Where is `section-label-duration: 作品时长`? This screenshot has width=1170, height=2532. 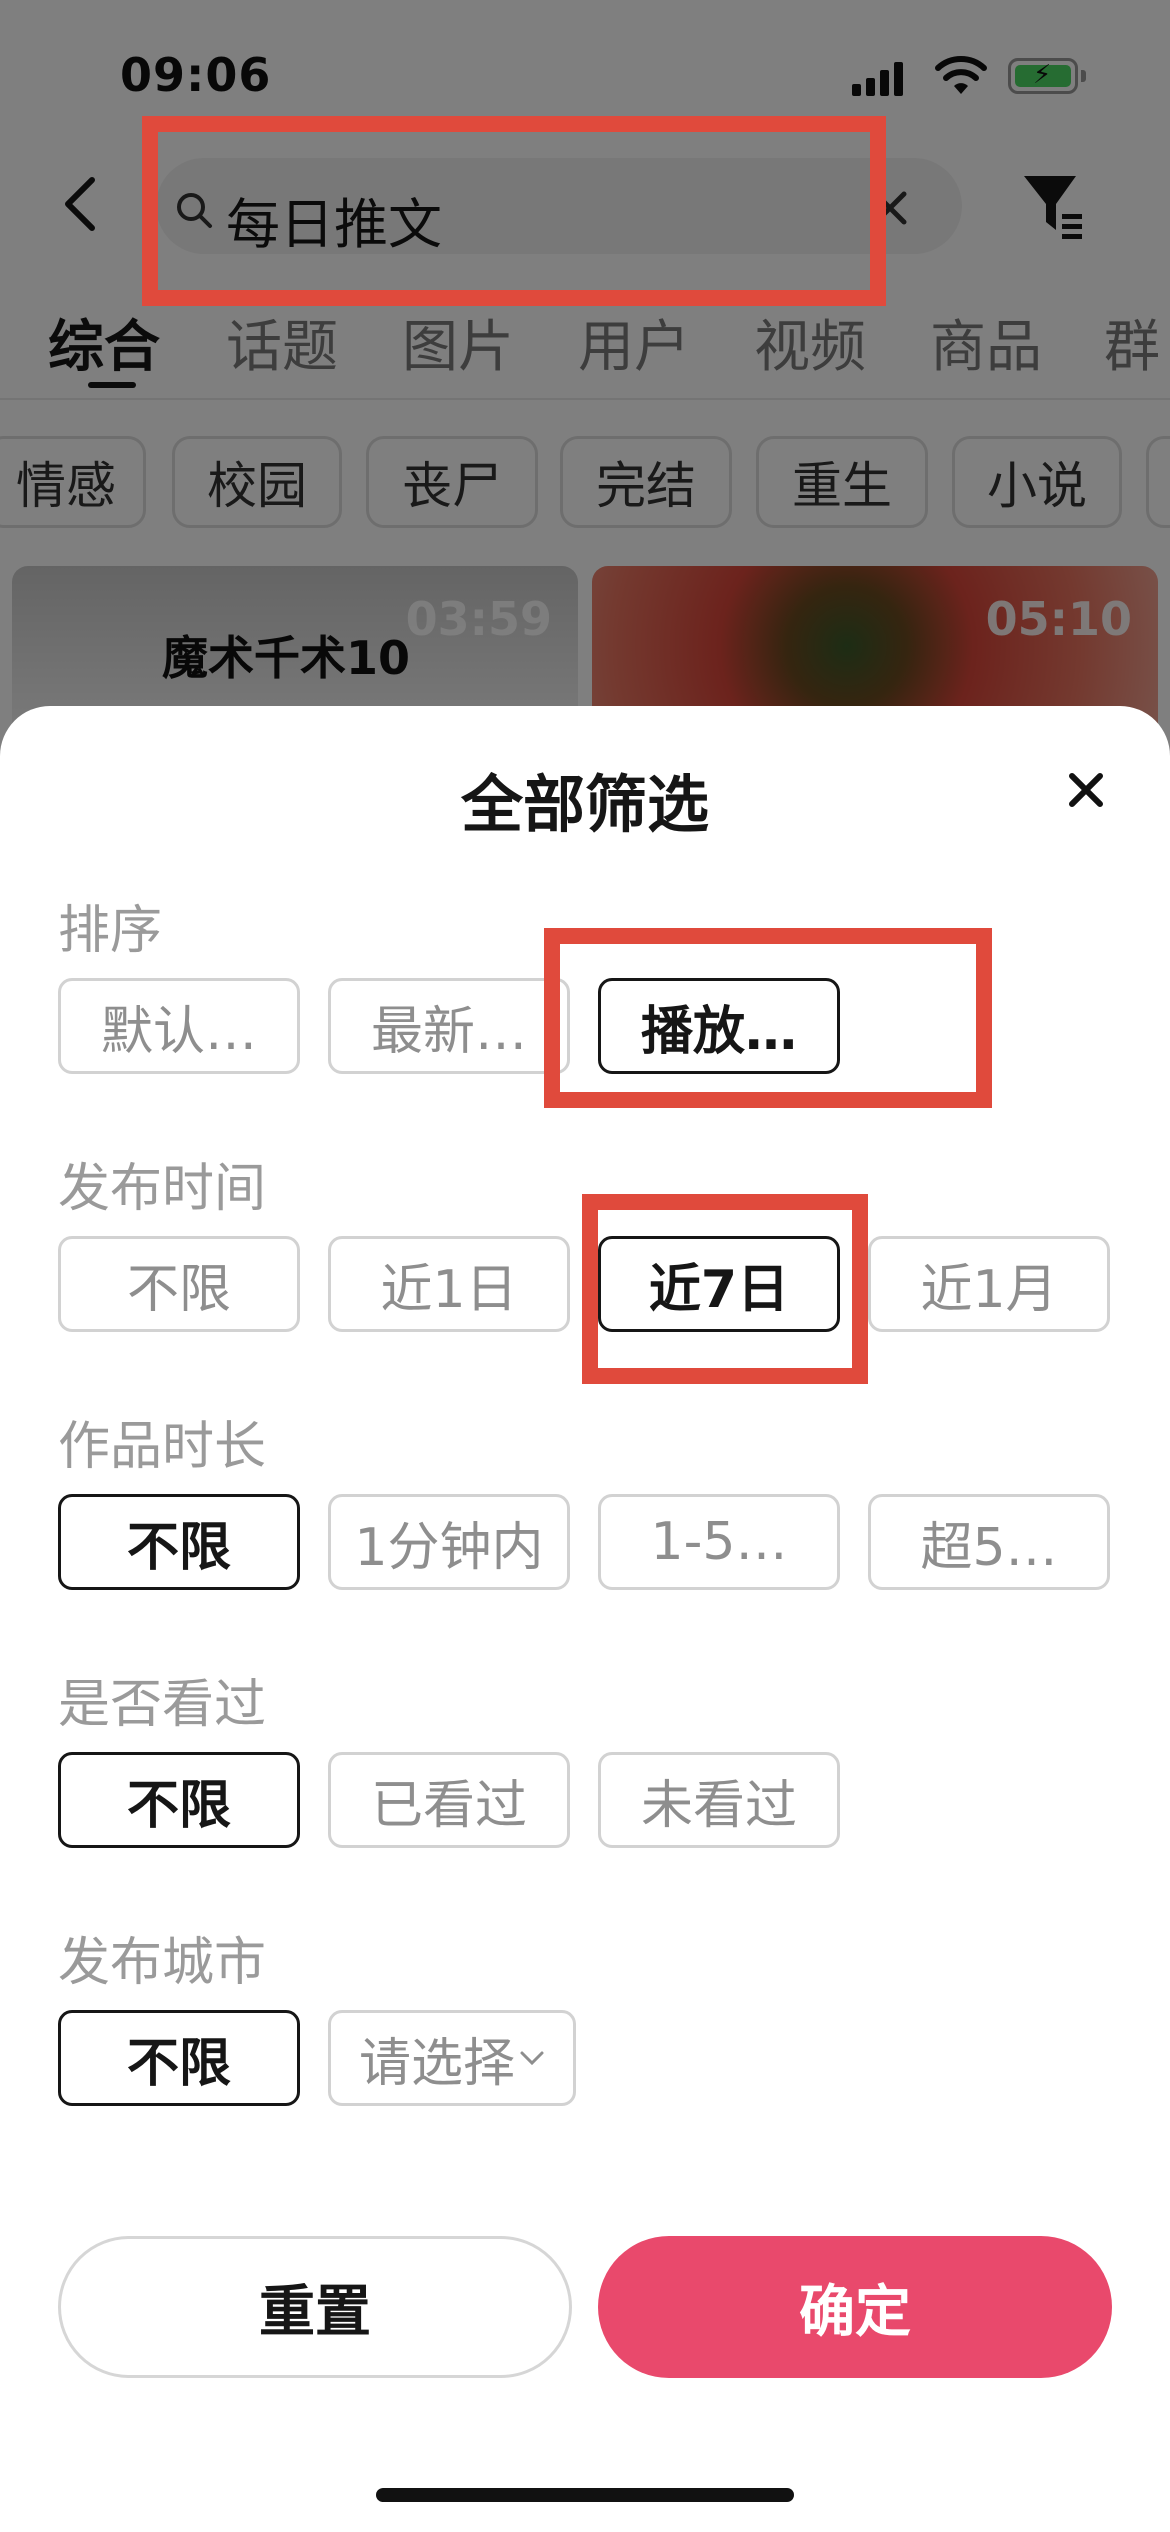 section-label-duration: 作品时长 is located at coordinates (162, 1447).